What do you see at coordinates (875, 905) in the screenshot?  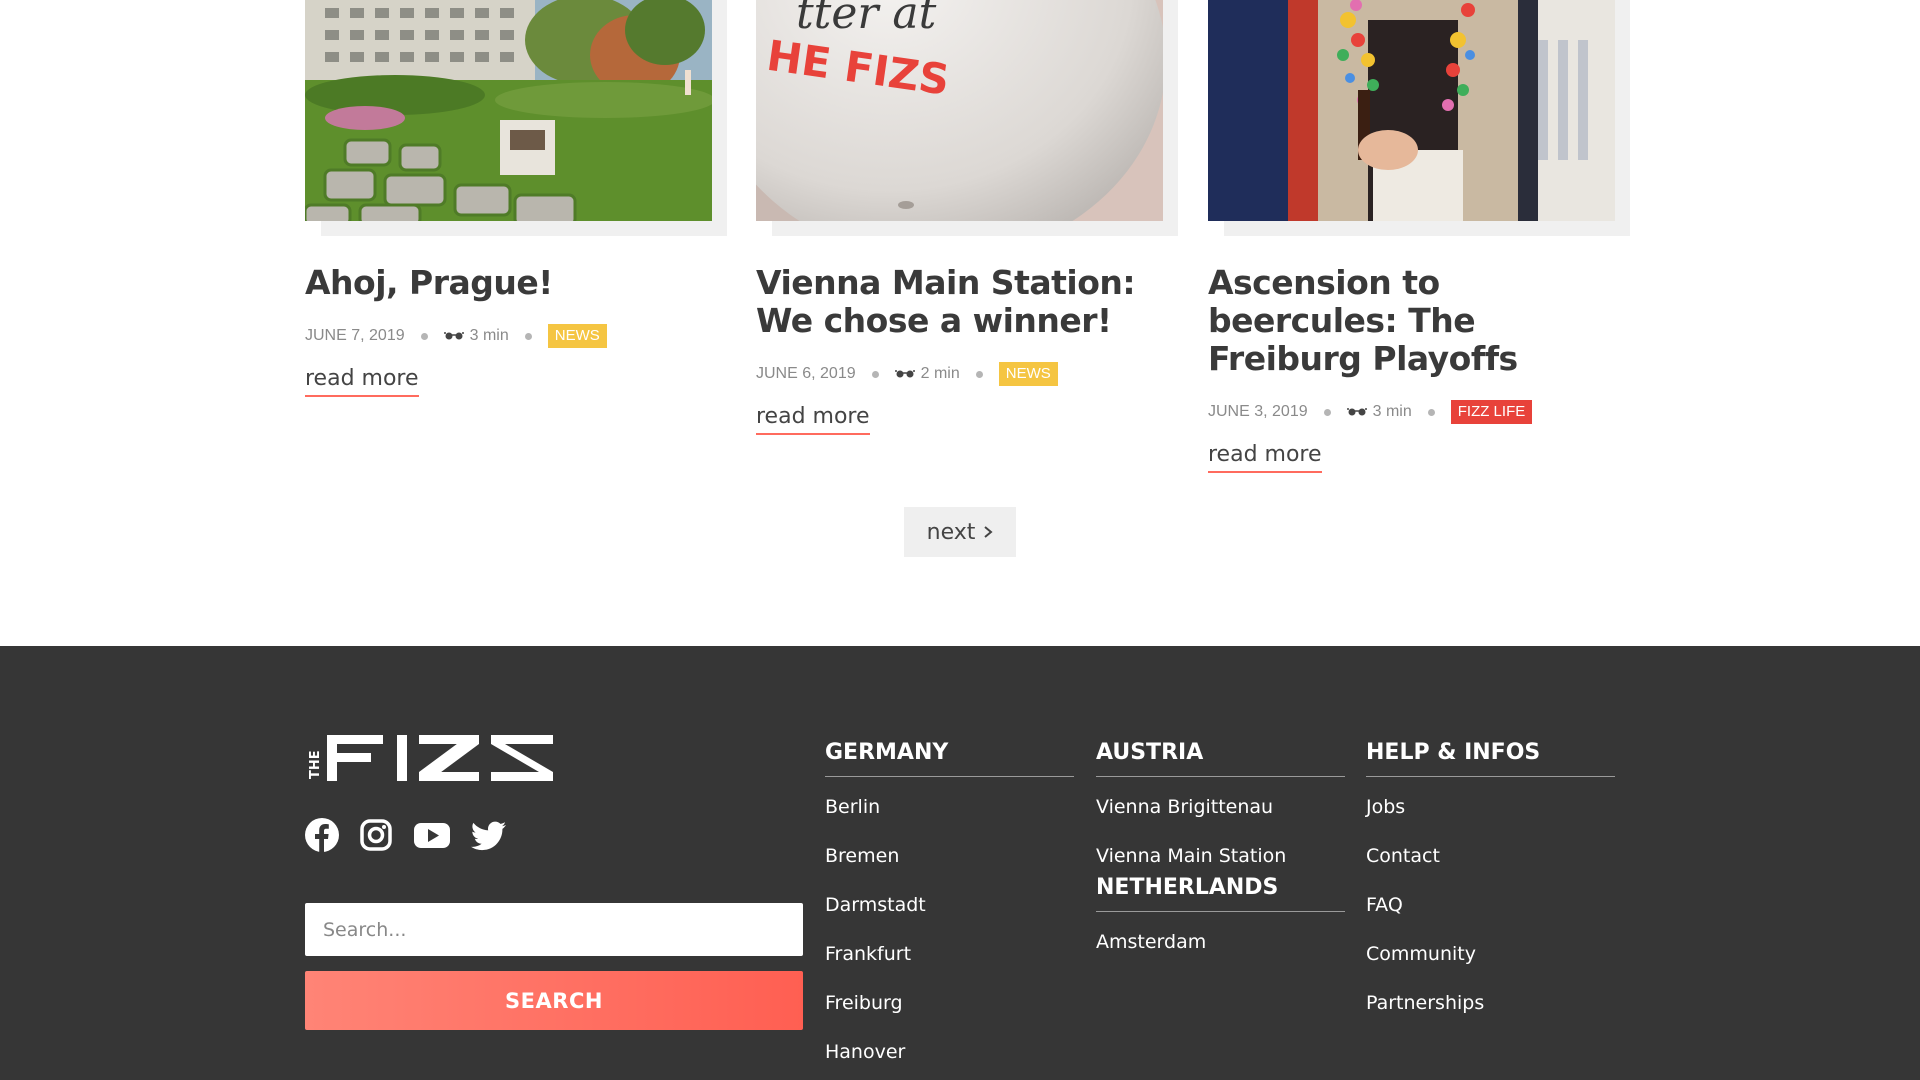 I see `footer-link: Darmstadt` at bounding box center [875, 905].